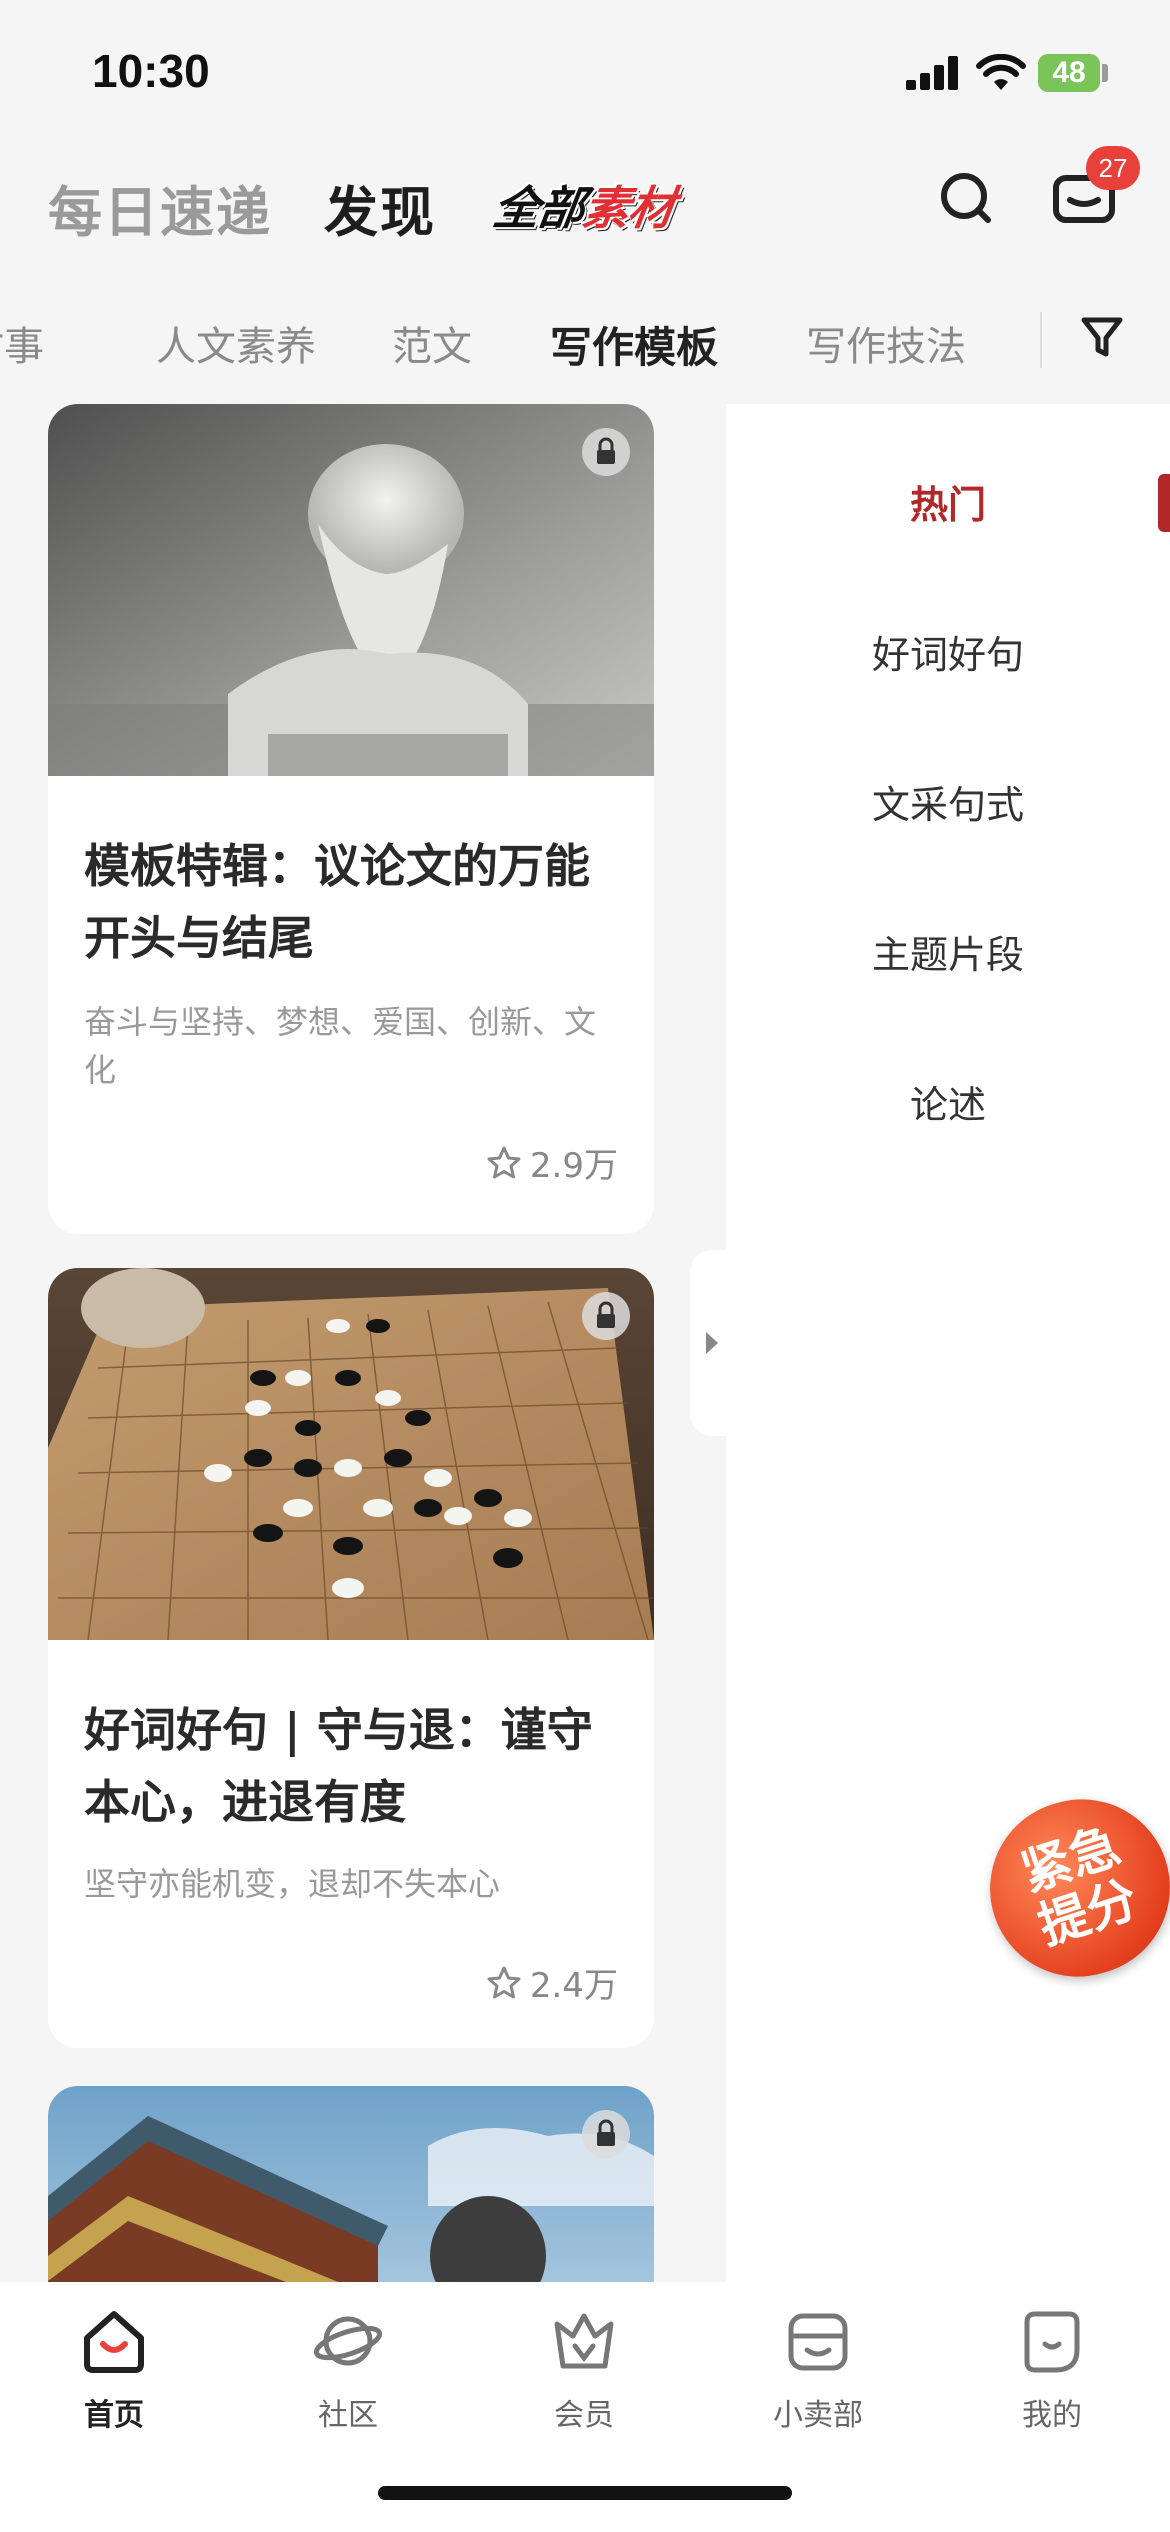 Image resolution: width=1170 pixels, height=2532 pixels. I want to click on likes-count: 2.4万, so click(573, 1986).